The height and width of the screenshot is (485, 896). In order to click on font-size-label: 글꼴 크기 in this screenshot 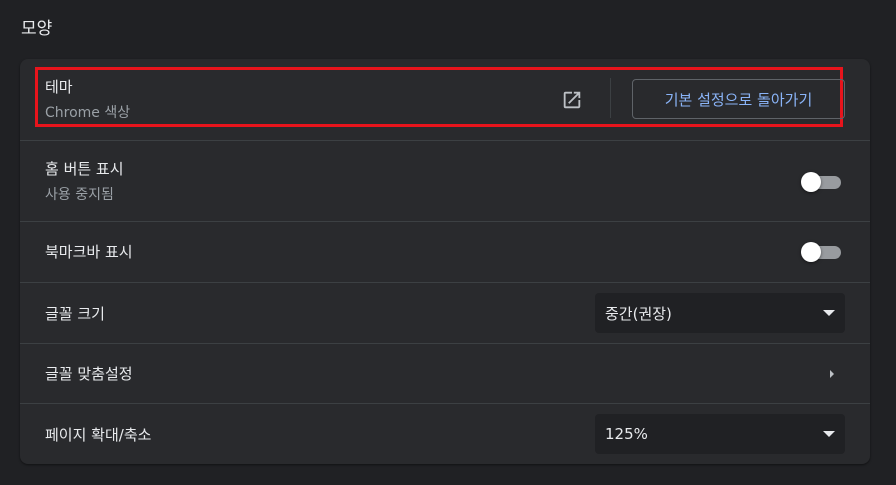, I will do `click(75, 314)`.